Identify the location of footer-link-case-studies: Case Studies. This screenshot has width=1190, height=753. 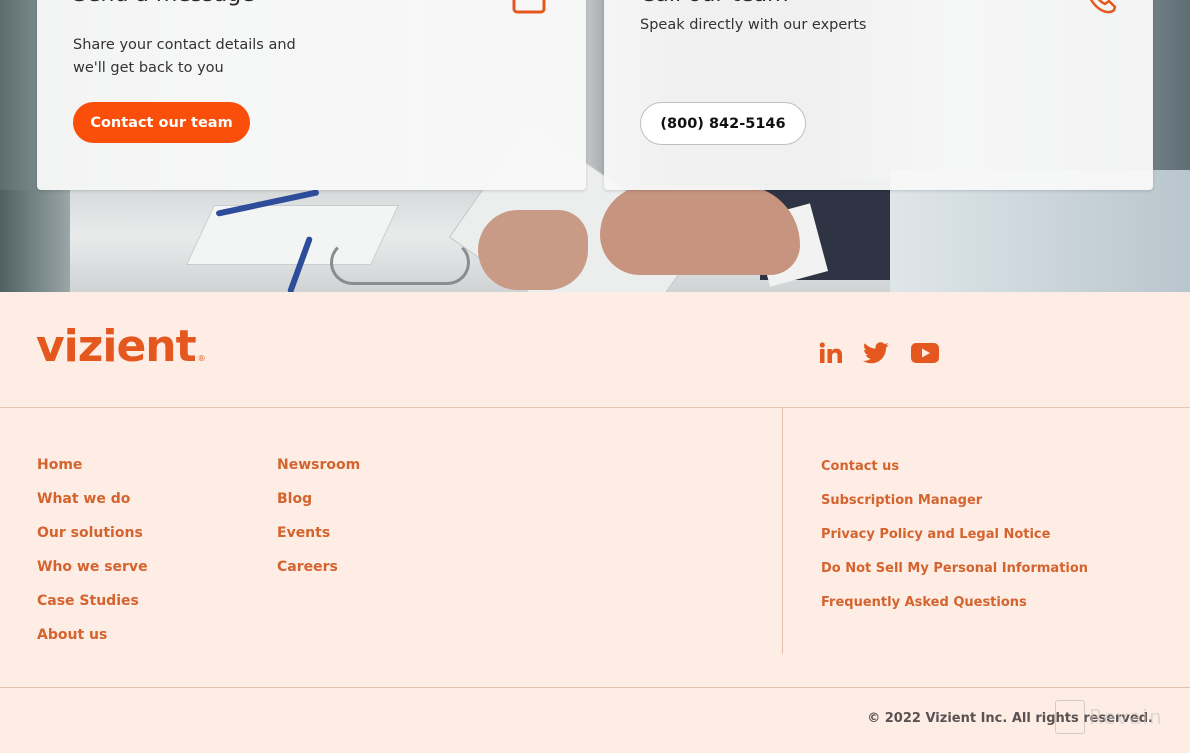
(88, 601).